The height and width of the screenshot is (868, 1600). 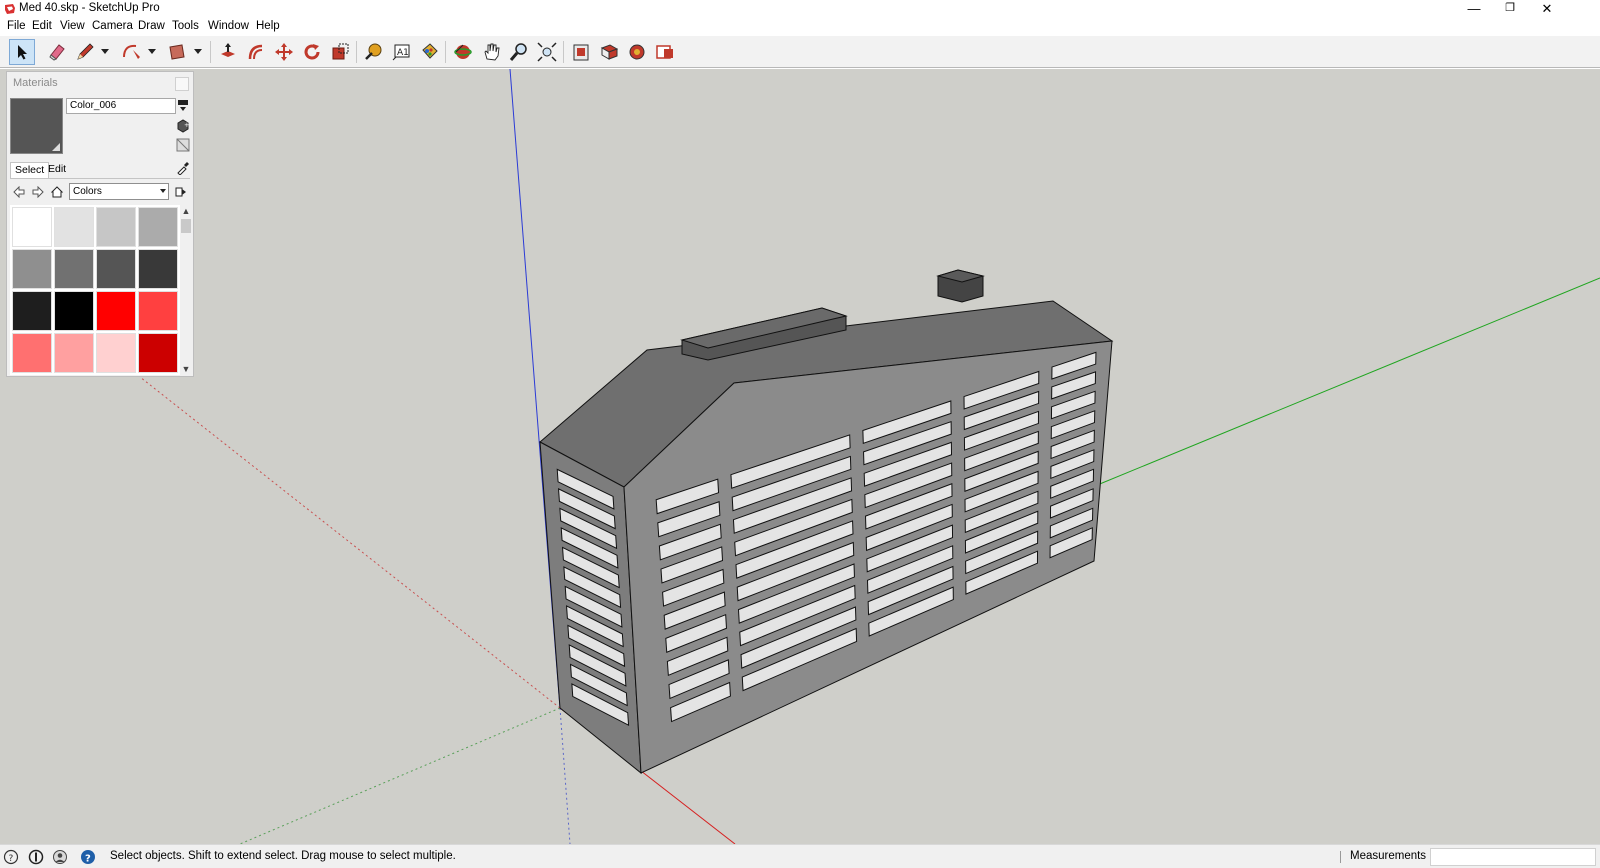 What do you see at coordinates (35, 83) in the screenshot?
I see `materials-panel-title: Materials` at bounding box center [35, 83].